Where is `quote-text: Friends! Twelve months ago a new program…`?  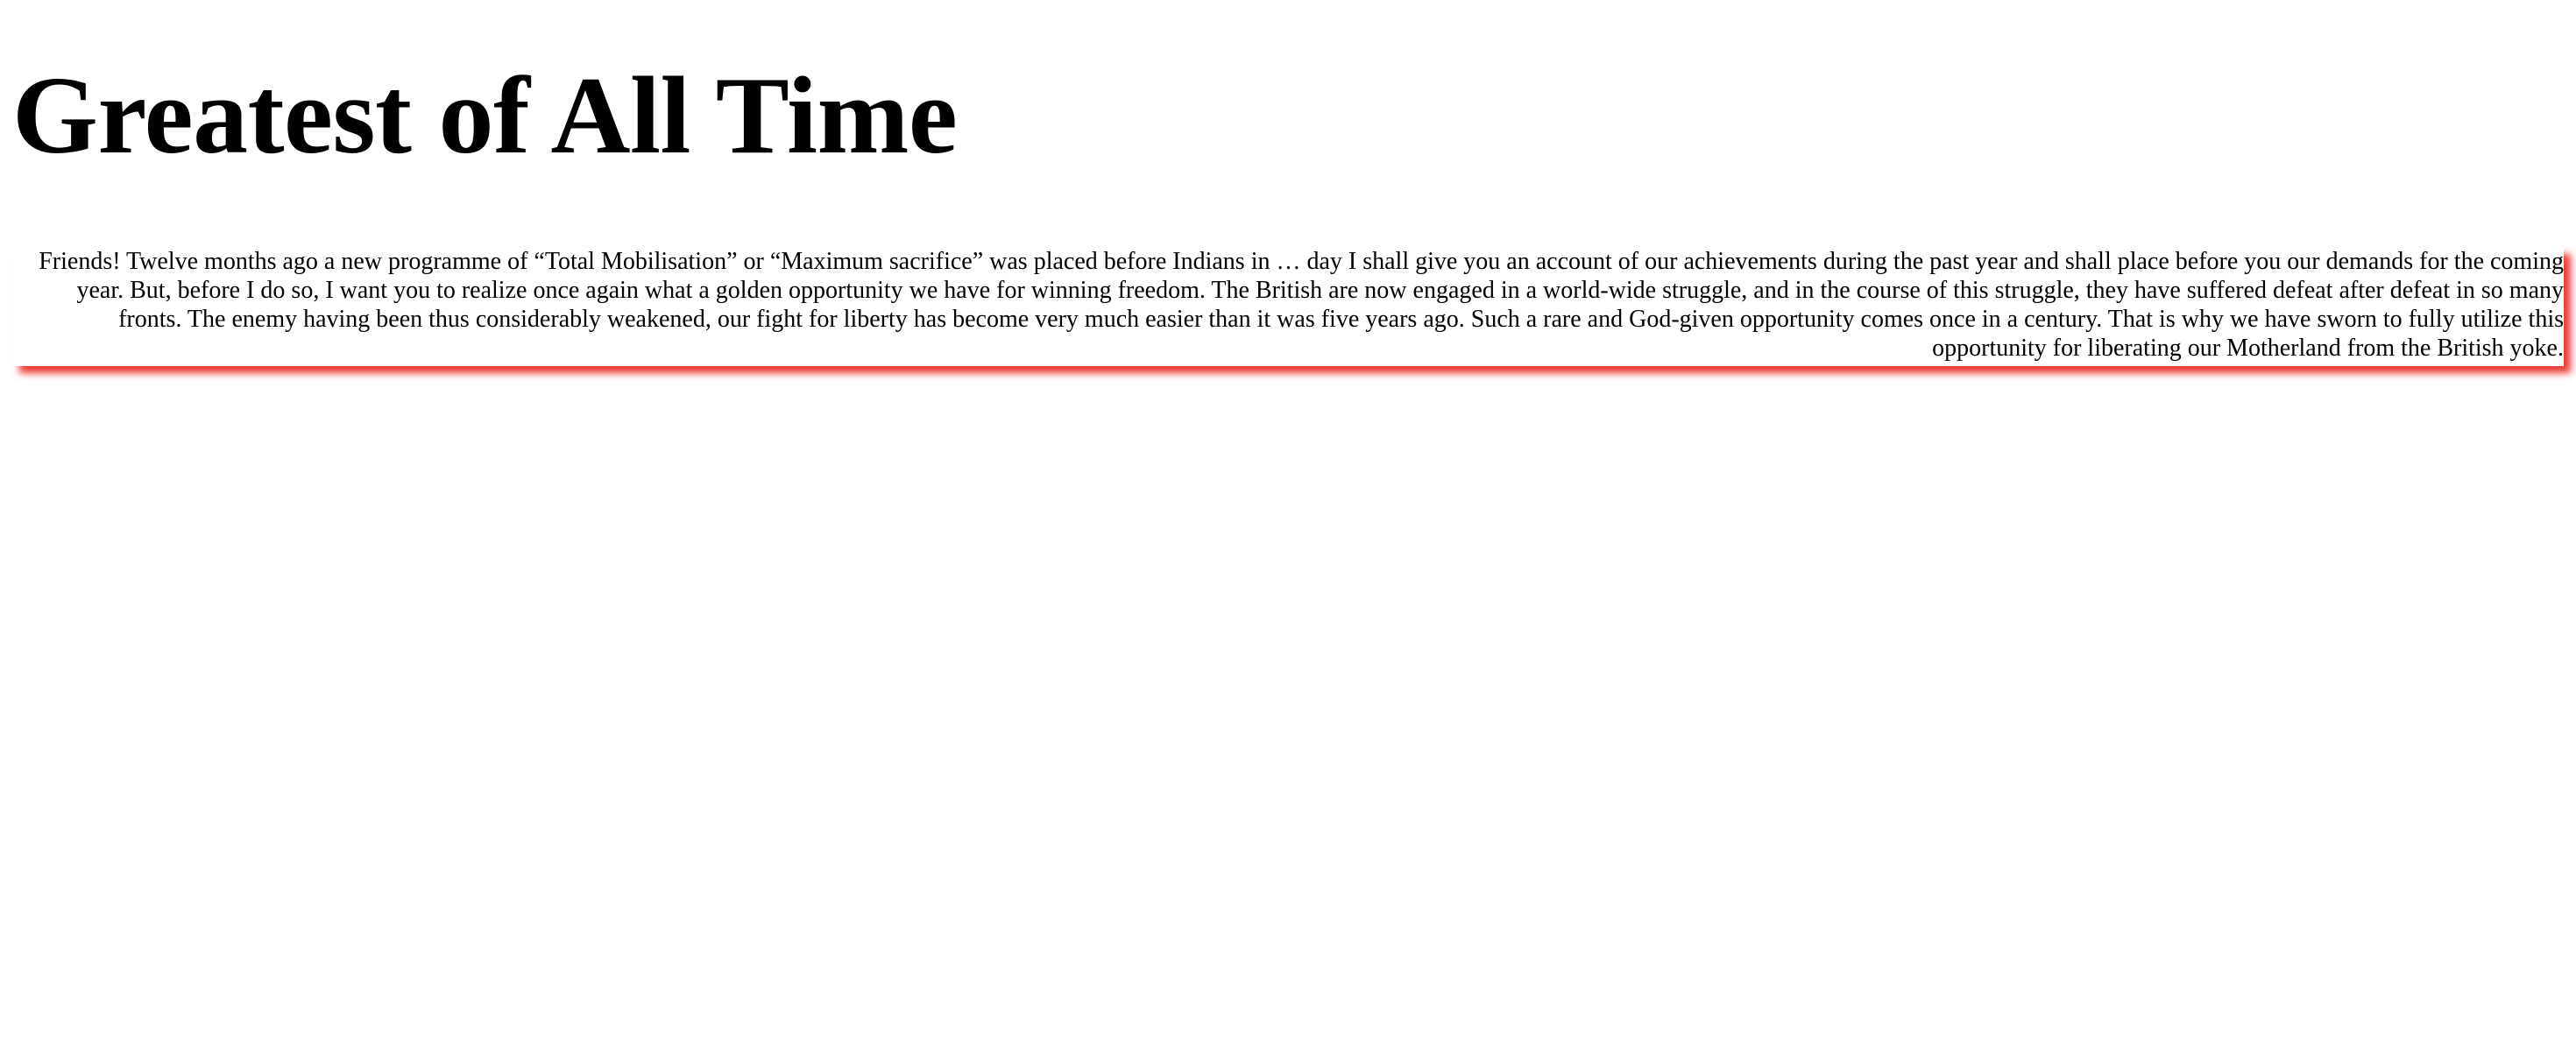
quote-text: Friends! Twelve months ago a new program… is located at coordinates (1301, 305).